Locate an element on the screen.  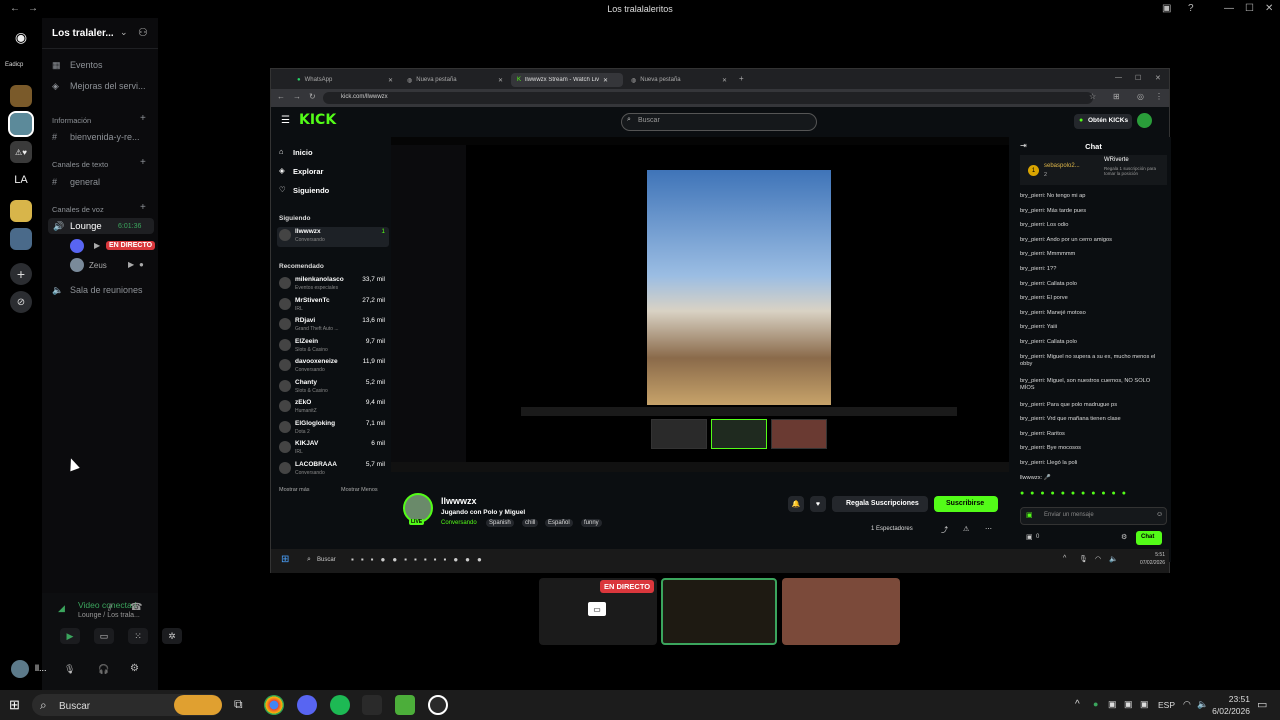
leaderboard-user: WRiverte is located at coordinates (1116, 160).